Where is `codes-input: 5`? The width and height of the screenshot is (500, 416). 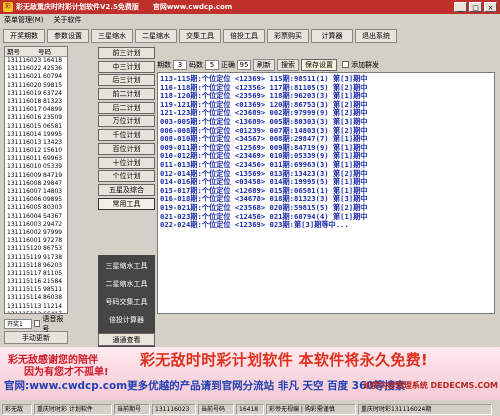
codes-input: 5 is located at coordinates (212, 64).